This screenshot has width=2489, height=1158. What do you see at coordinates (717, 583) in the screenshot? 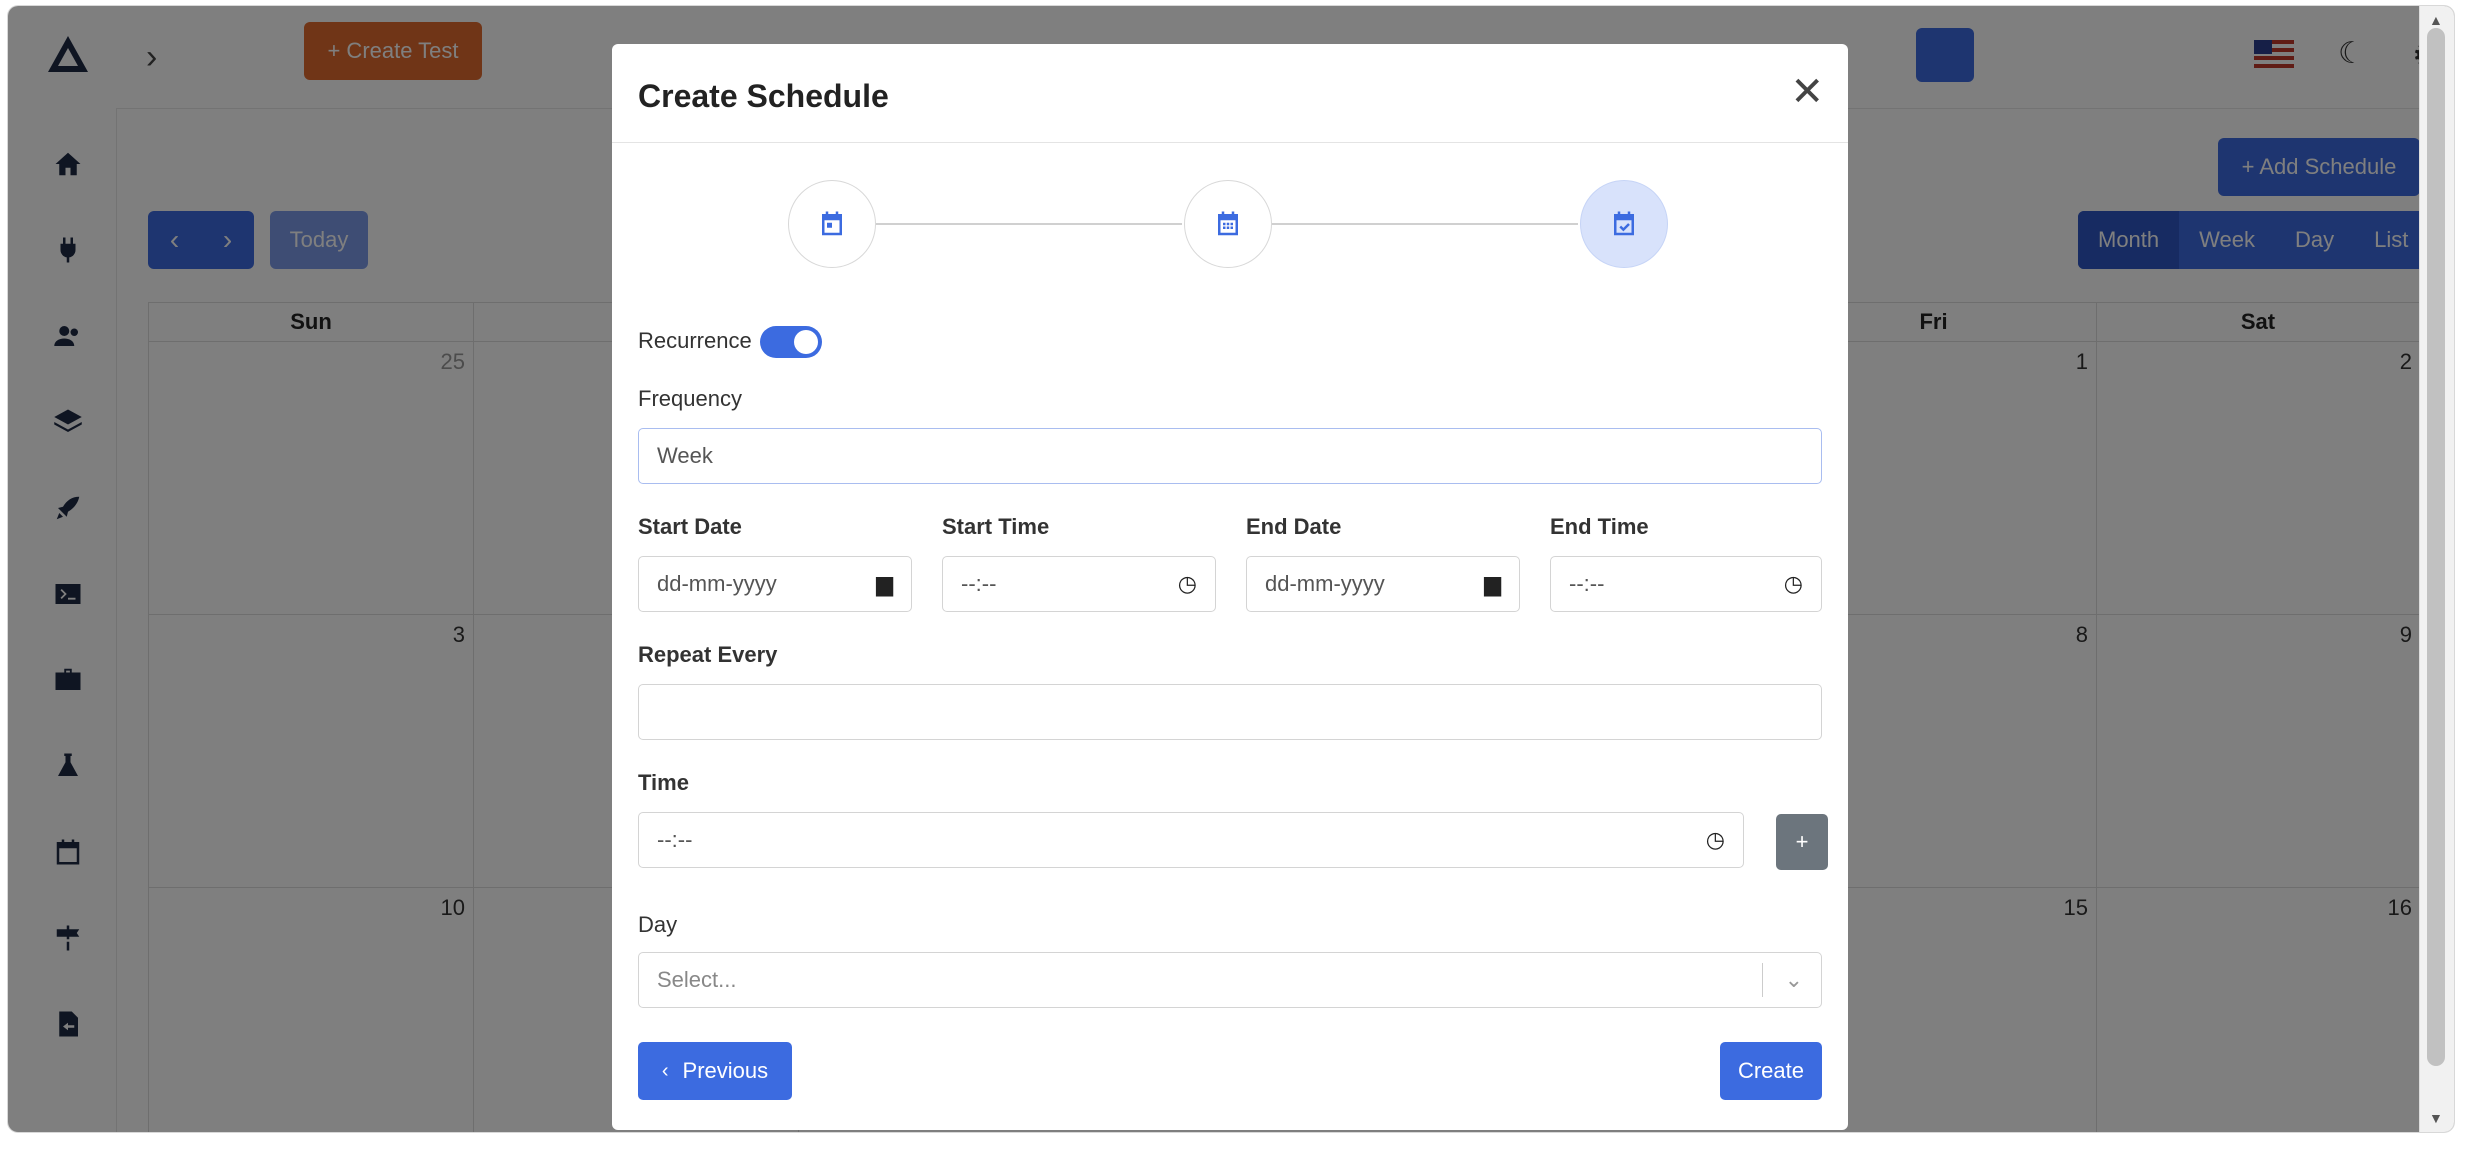
I see `start-date-placeholder: dd-mm-yyyy` at bounding box center [717, 583].